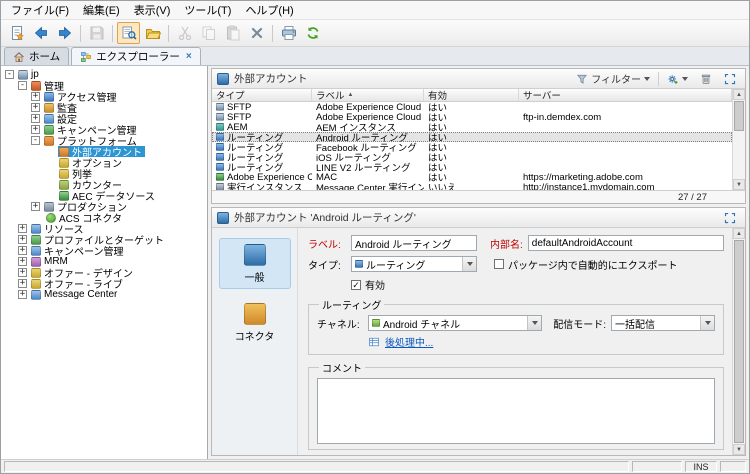 This screenshot has width=750, height=474. Describe the element at coordinates (262, 157) in the screenshot. I see `cell-type: ルーティング` at that location.